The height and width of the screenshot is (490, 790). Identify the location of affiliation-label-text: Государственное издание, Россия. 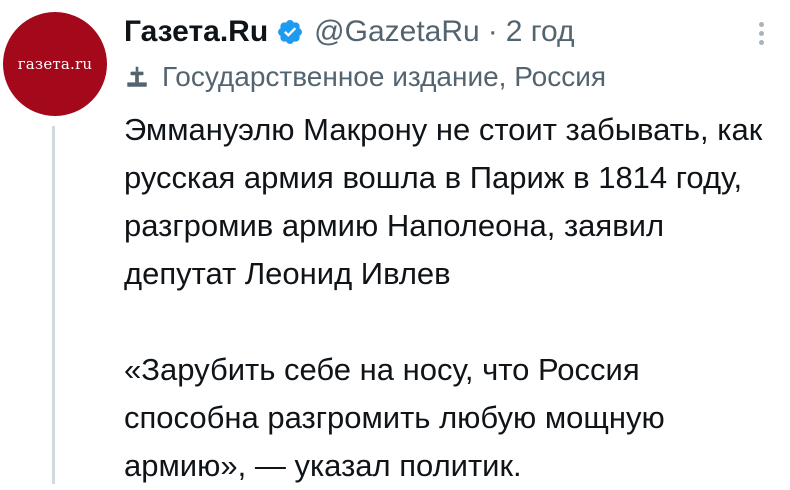
(384, 76).